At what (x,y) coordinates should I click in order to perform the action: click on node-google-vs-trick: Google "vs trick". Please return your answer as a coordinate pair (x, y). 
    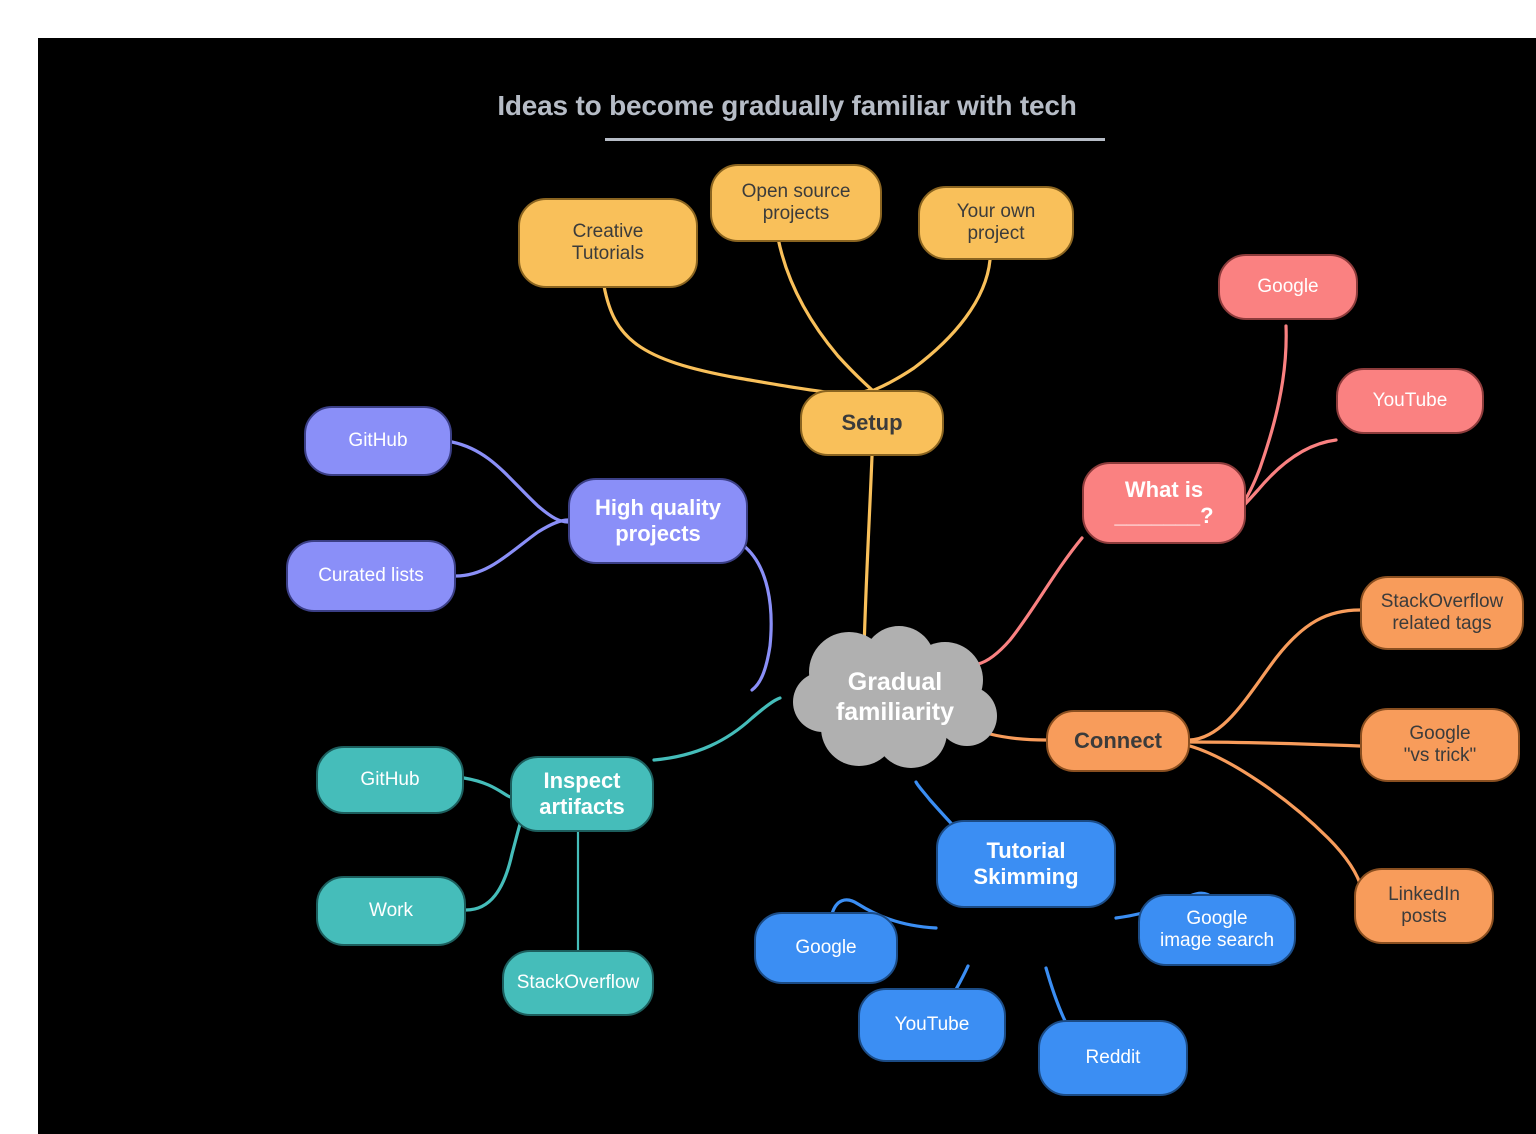
    Looking at the image, I should click on (1440, 745).